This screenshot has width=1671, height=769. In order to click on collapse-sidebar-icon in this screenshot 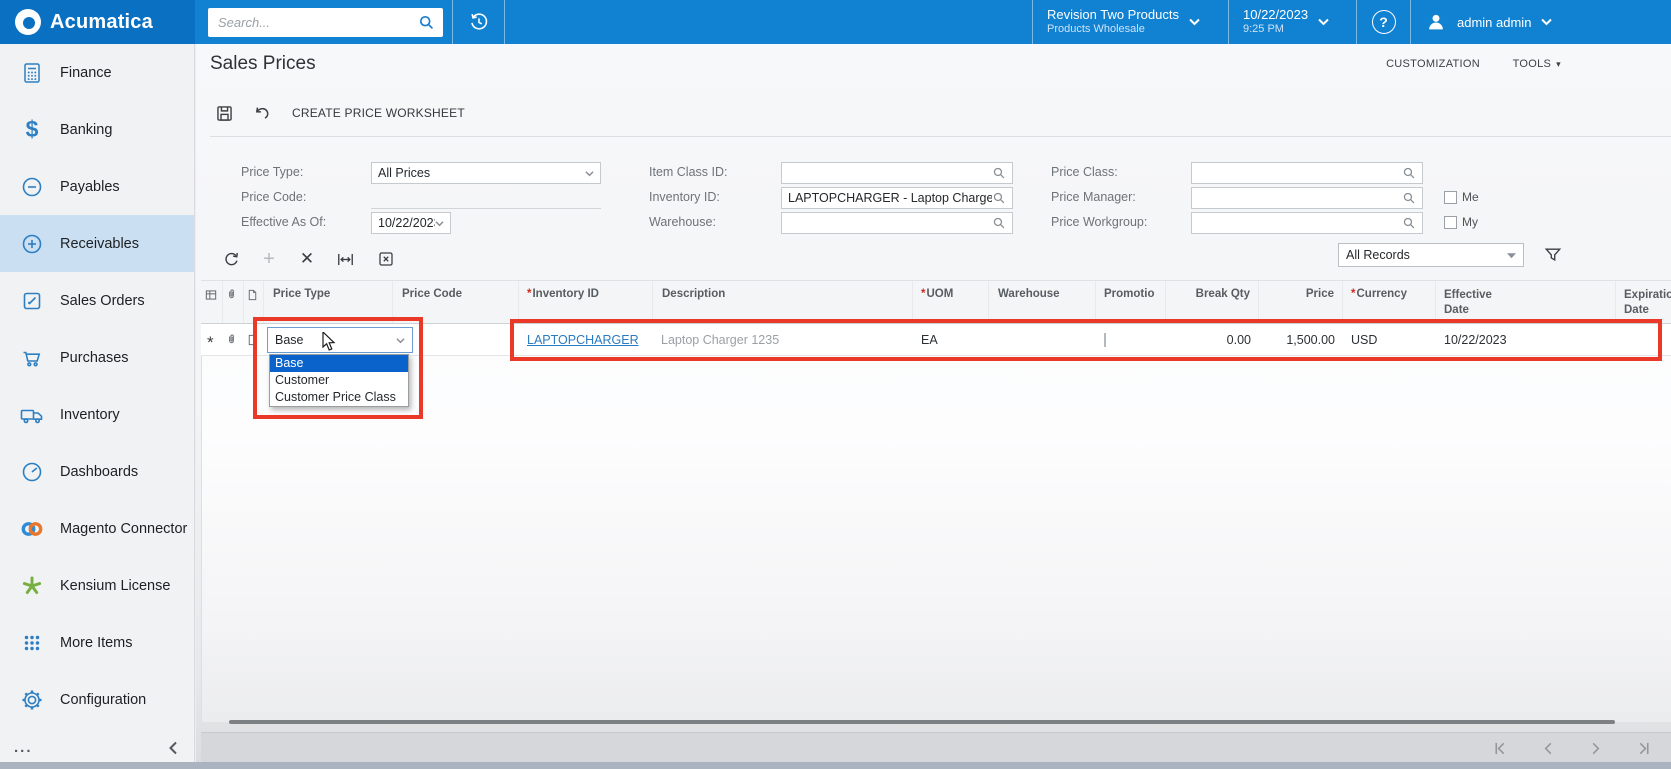, I will do `click(173, 748)`.